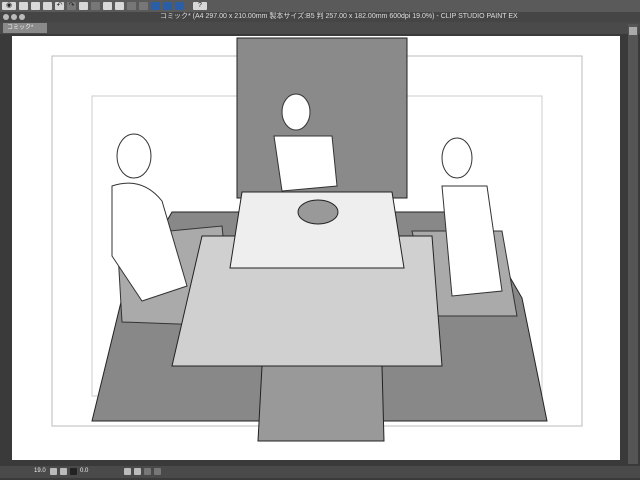  I want to click on snap-icon, so click(143, 6).